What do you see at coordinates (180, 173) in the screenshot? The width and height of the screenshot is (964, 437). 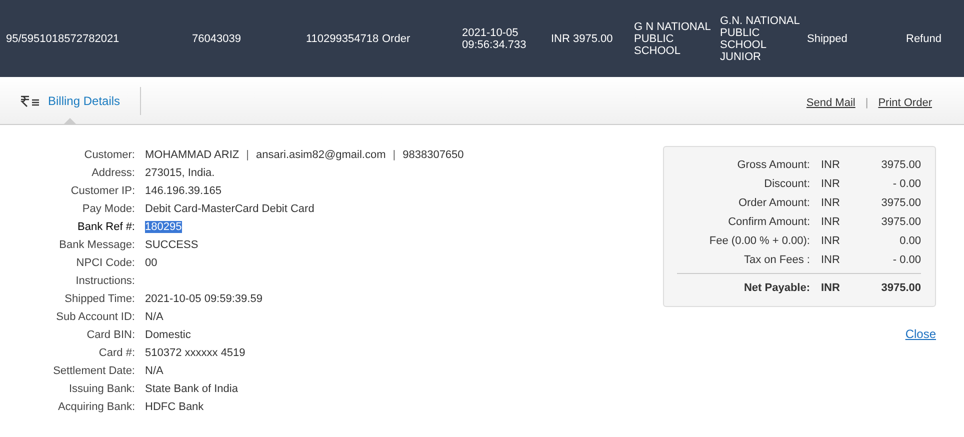 I see `field-value: 273015, India.` at bounding box center [180, 173].